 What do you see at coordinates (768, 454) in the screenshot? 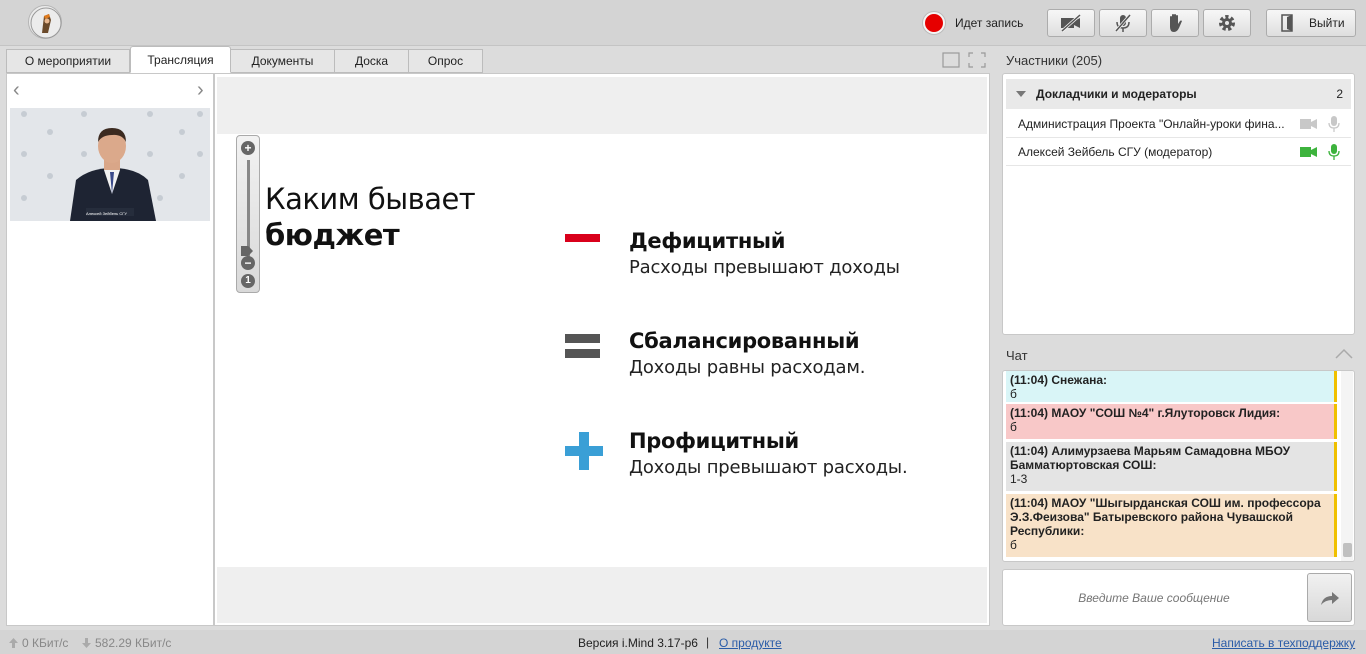
I see `slide-item-surplus: Профицитный Доходы превышают расходы.` at bounding box center [768, 454].